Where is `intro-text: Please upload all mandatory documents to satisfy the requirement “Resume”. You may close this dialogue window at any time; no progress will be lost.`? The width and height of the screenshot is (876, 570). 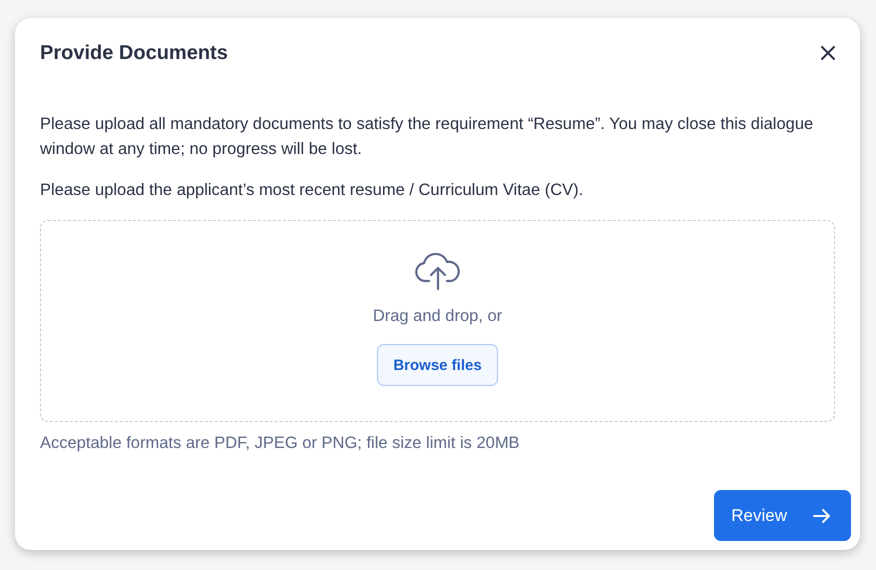
intro-text: Please upload all mandatory documents to satisfy the requirement “Resume”. You may close this dialogue window at any time; no progress will be lost. is located at coordinates (427, 137).